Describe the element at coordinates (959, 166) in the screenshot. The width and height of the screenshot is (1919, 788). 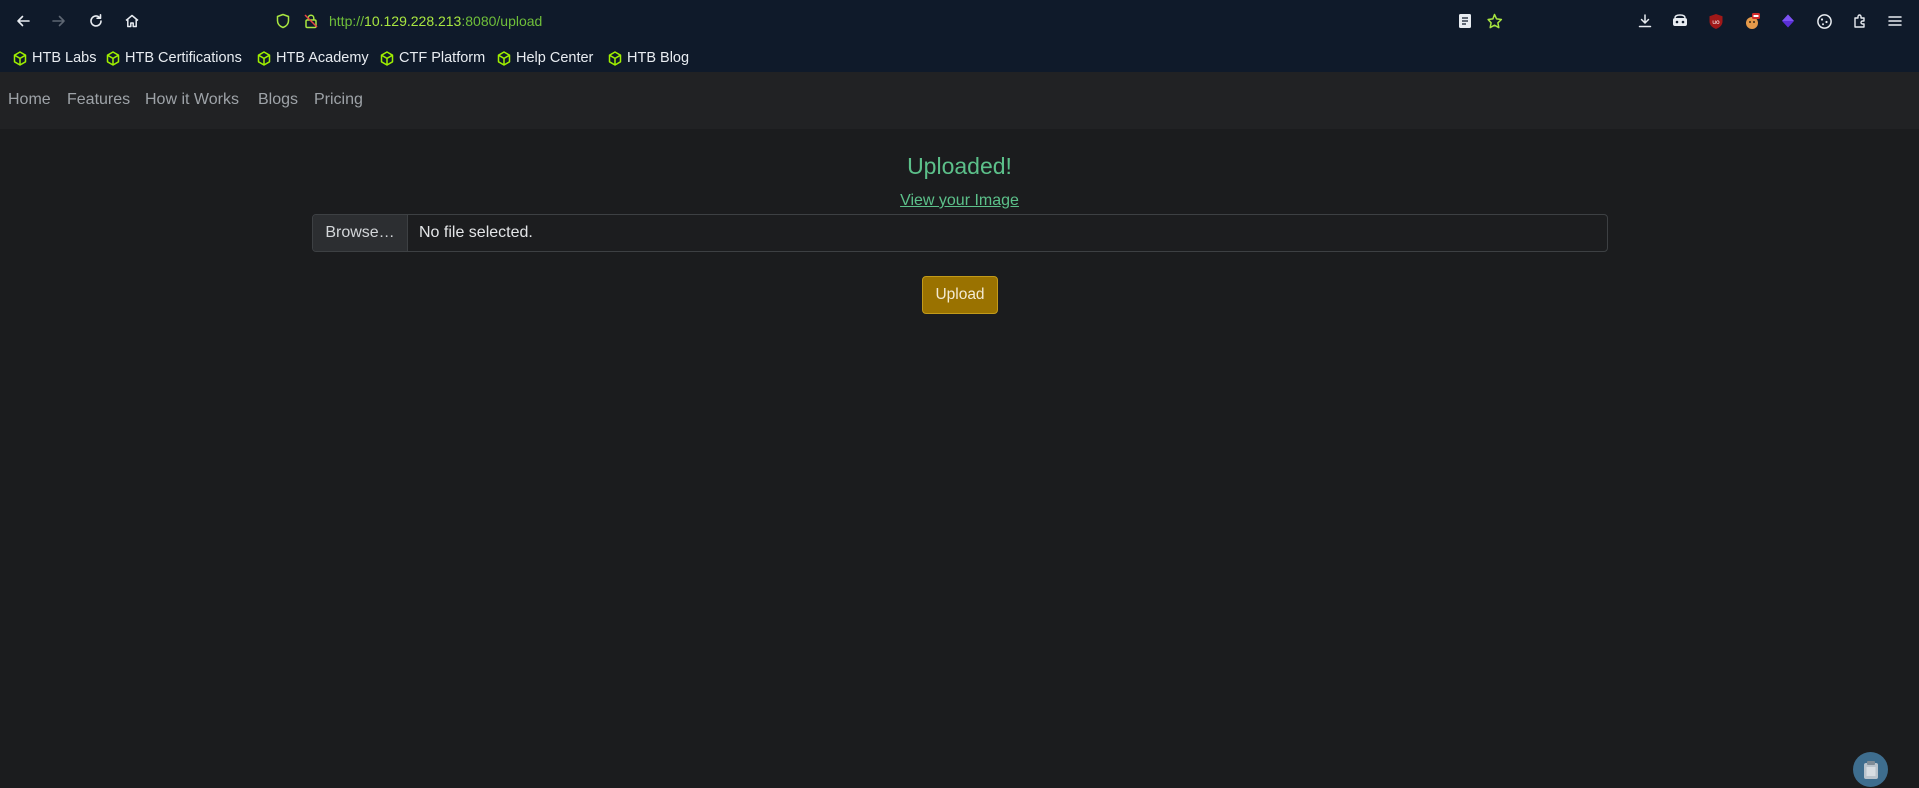
I see `upload-success-heading: Uploaded!` at that location.